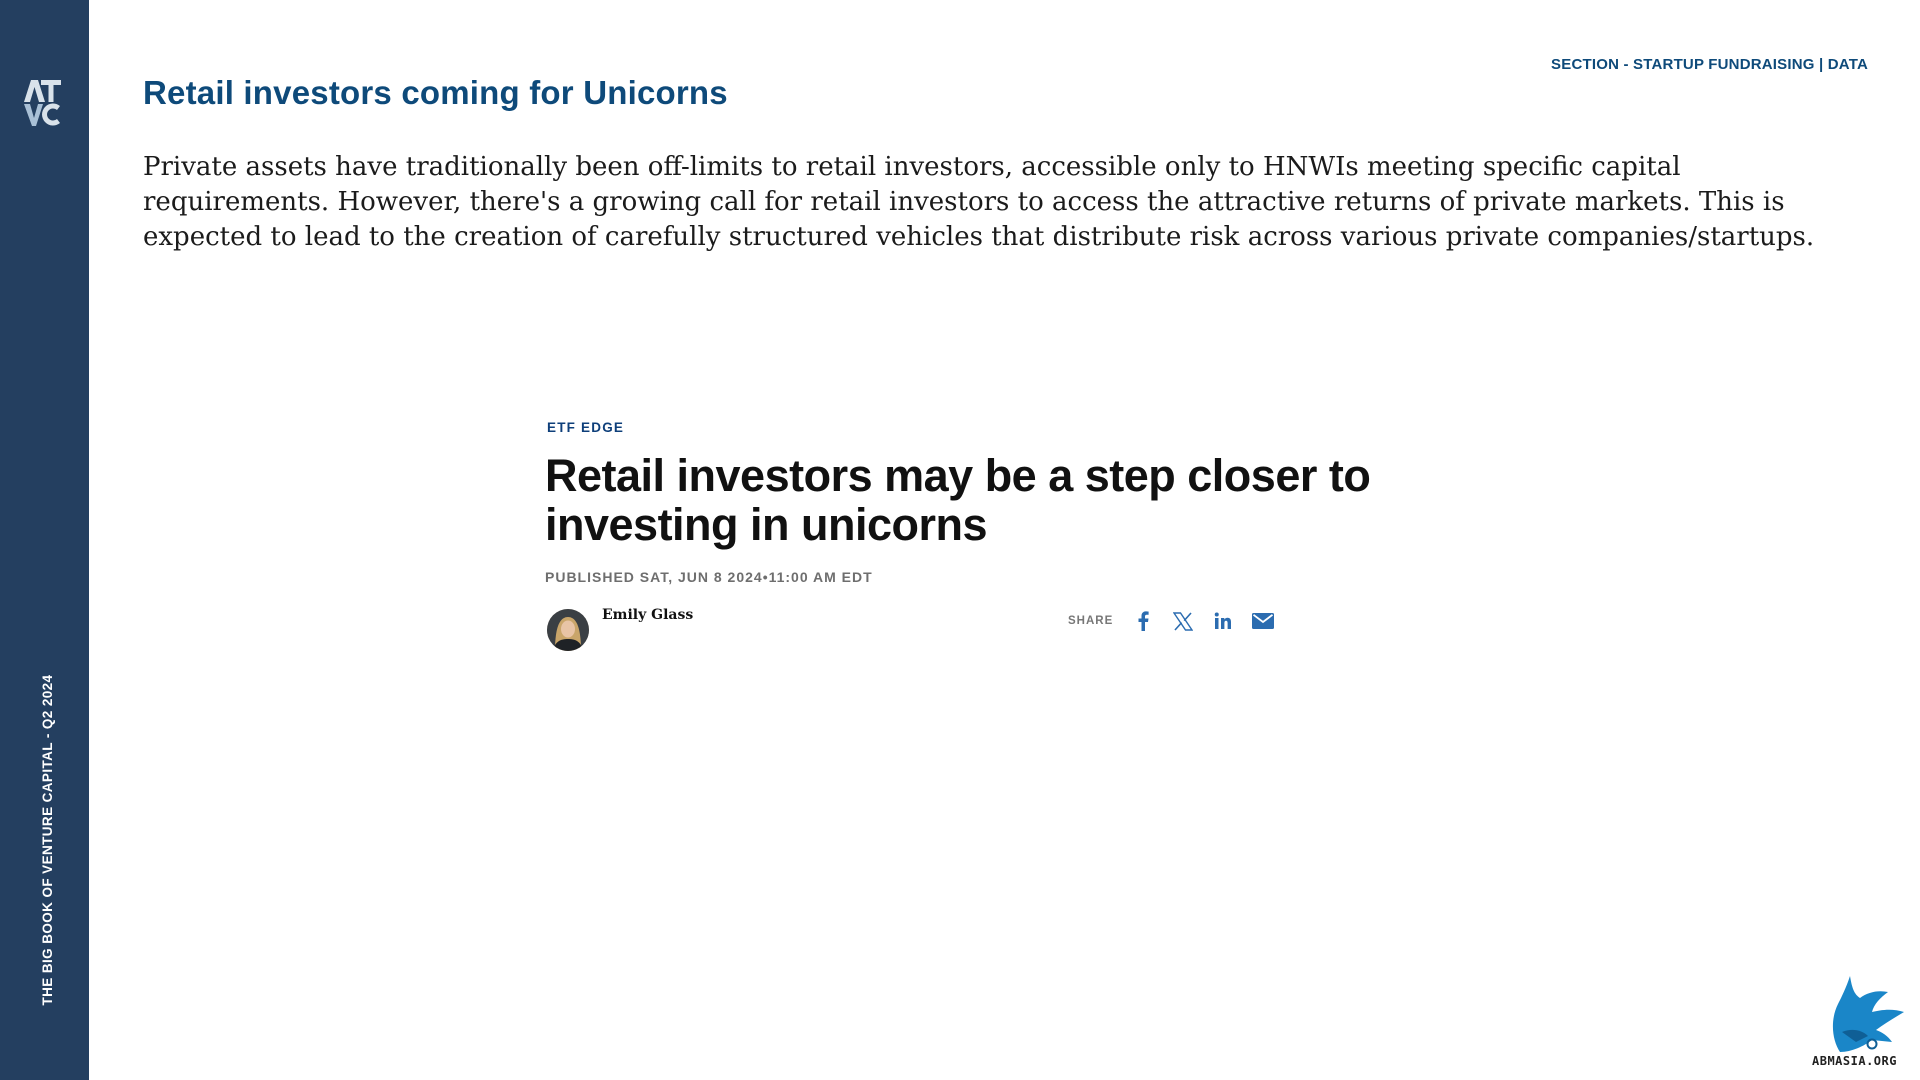 This screenshot has width=1920, height=1080. What do you see at coordinates (1143, 621) in the screenshot?
I see `facebook-icon` at bounding box center [1143, 621].